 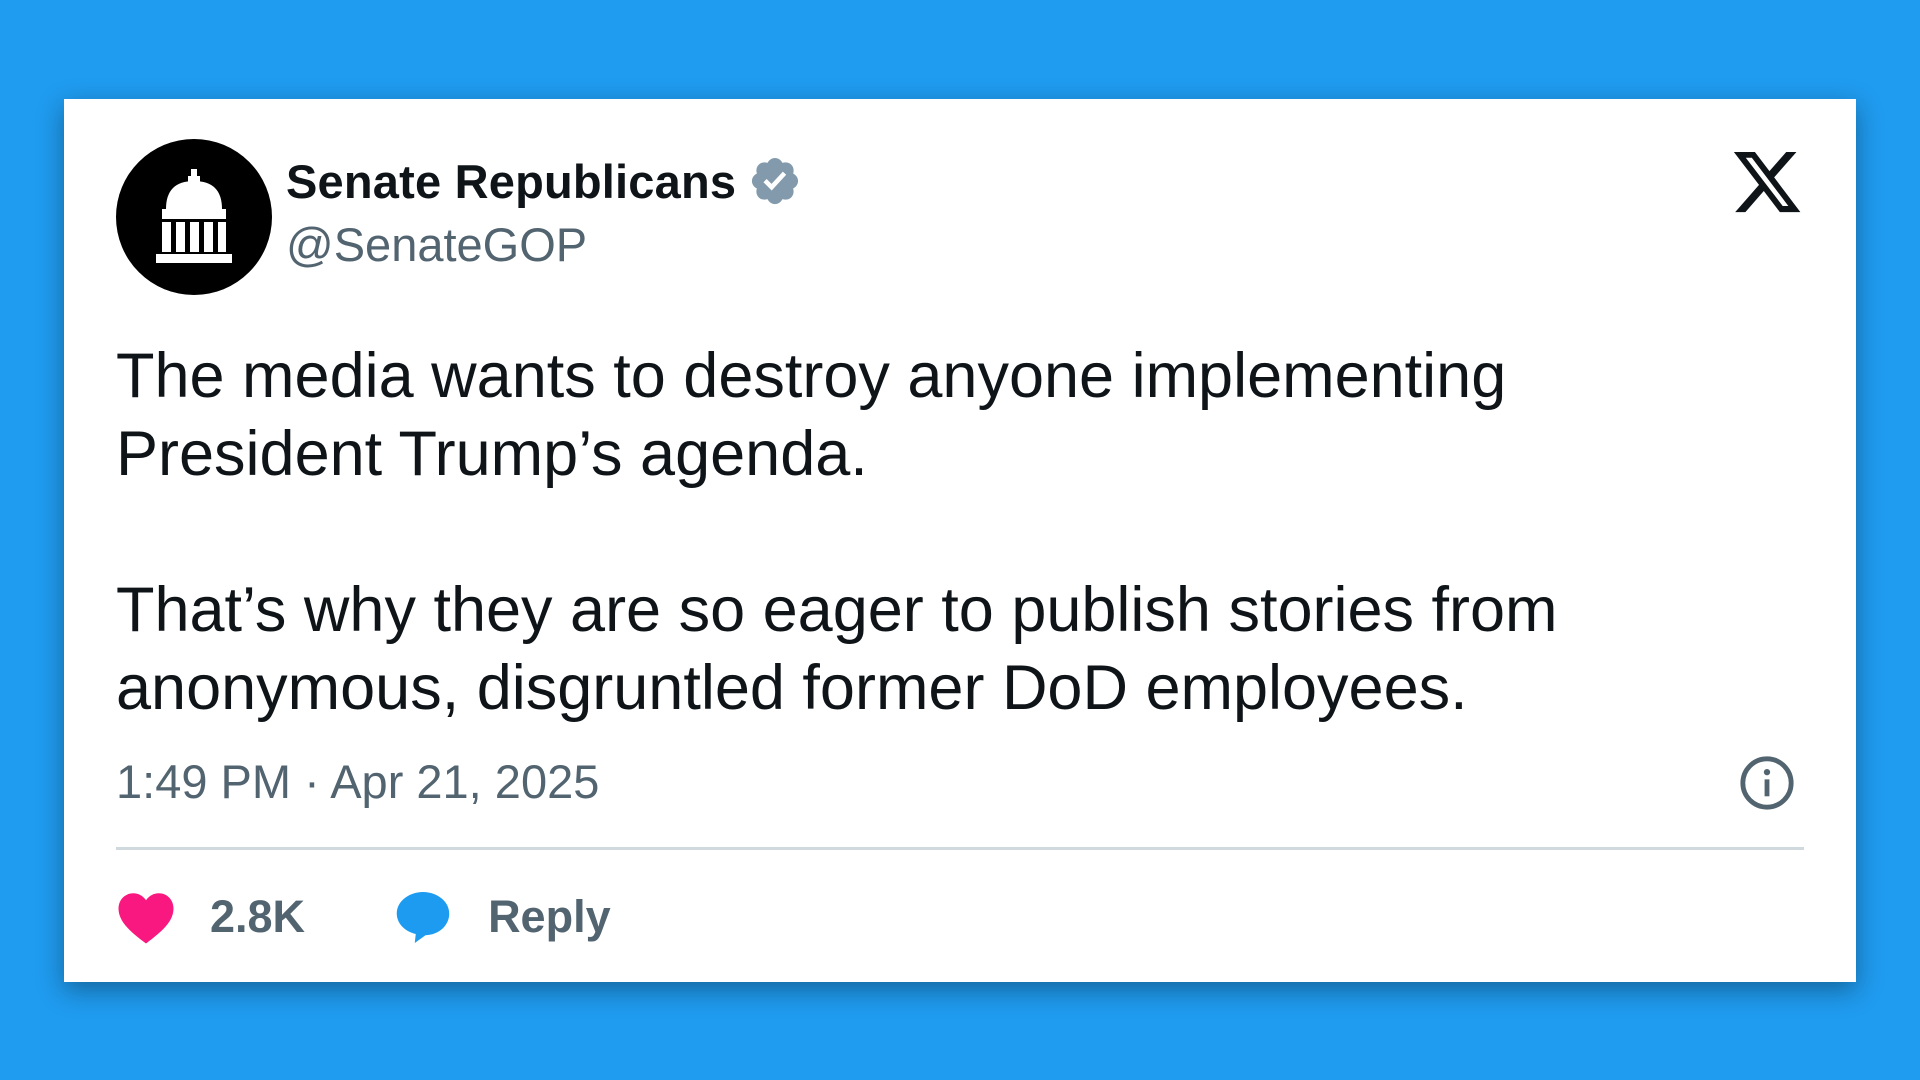 What do you see at coordinates (363, 917) in the screenshot?
I see `tweet-actions: 2.8K Reply` at bounding box center [363, 917].